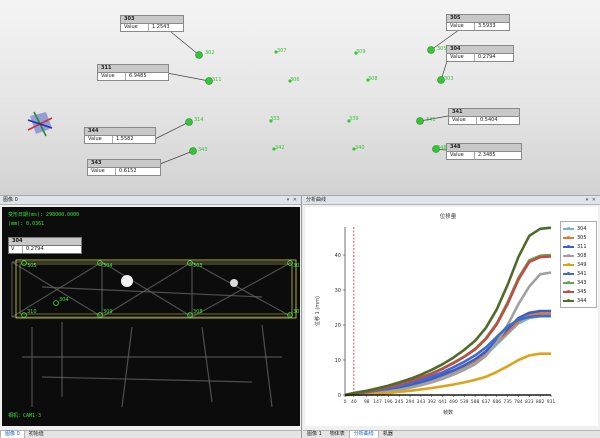  What do you see at coordinates (354, 119) in the screenshot?
I see `point-label: 339` at bounding box center [354, 119].